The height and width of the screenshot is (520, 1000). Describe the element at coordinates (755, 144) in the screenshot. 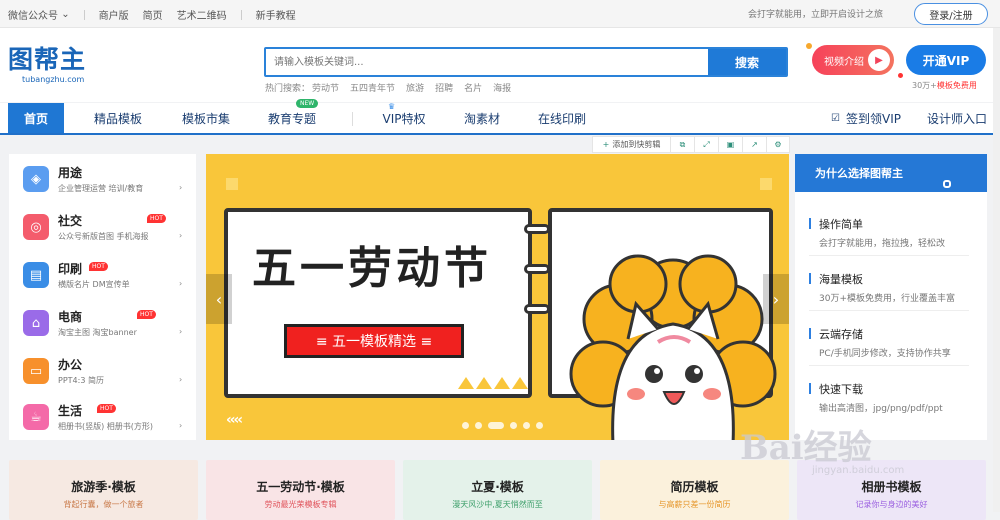

I see `share-icon: ↗` at that location.